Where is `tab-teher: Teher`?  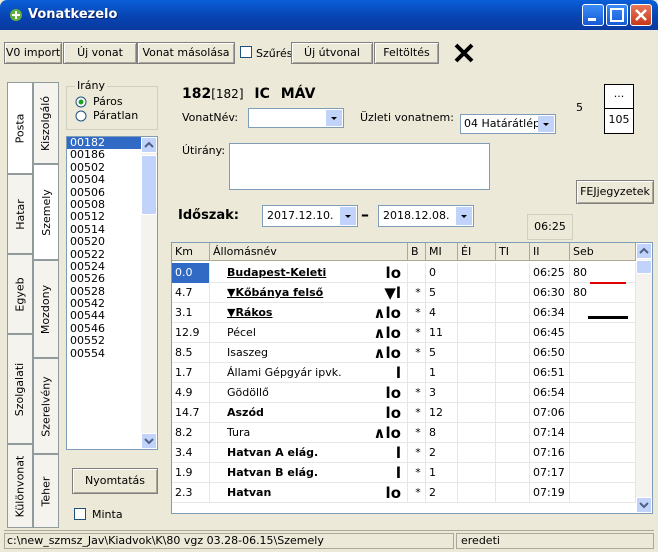
tab-teher: Teher is located at coordinates (46, 491).